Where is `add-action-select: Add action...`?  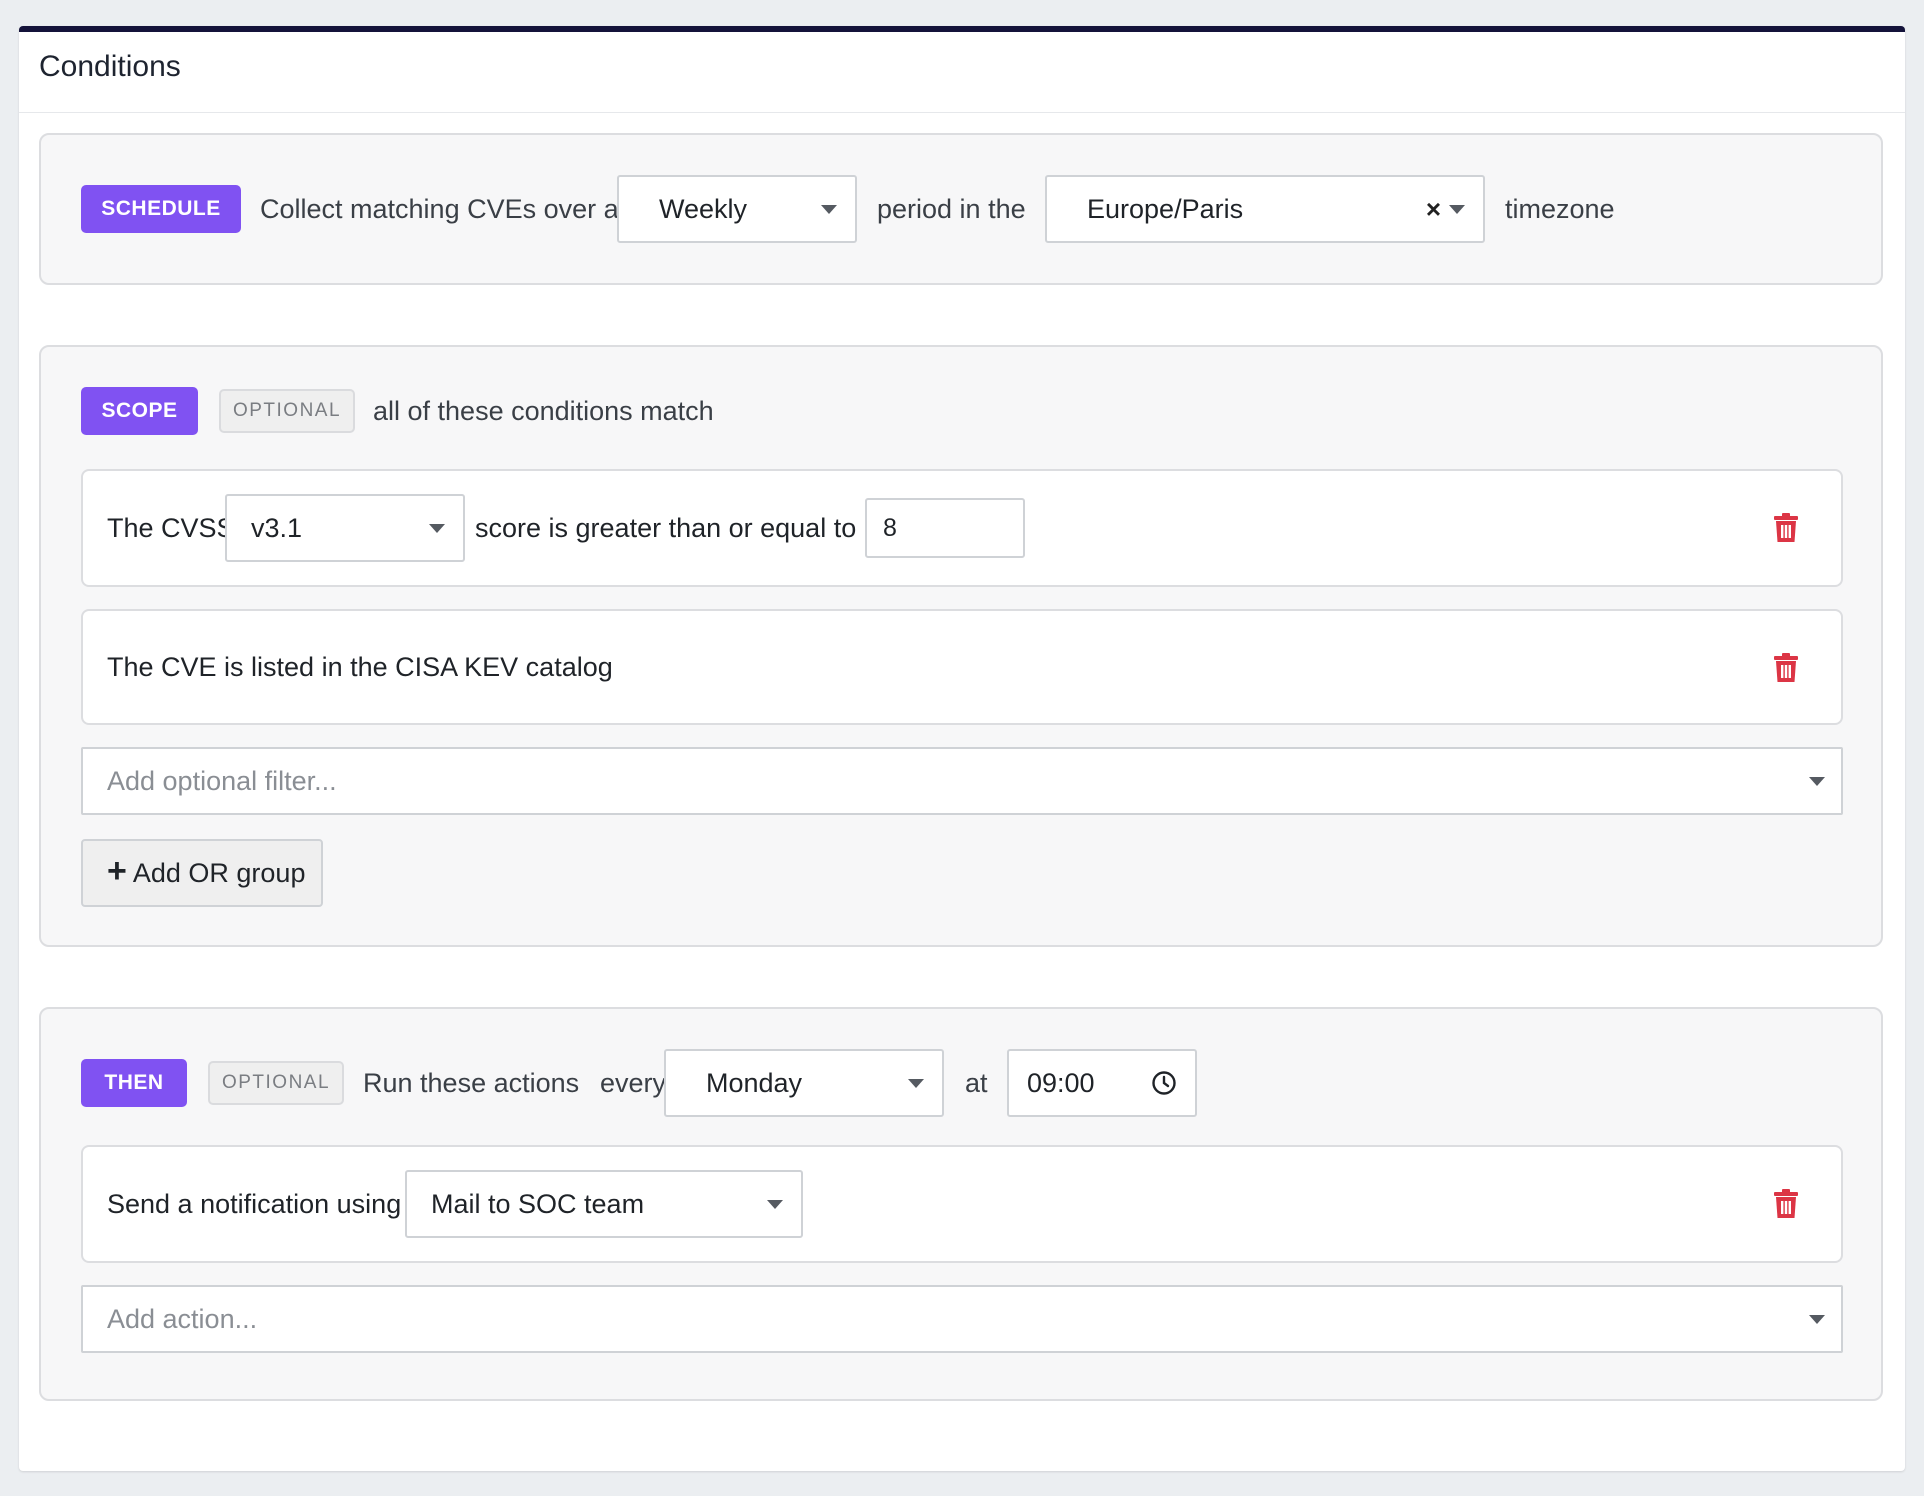
add-action-select: Add action... is located at coordinates (962, 1319).